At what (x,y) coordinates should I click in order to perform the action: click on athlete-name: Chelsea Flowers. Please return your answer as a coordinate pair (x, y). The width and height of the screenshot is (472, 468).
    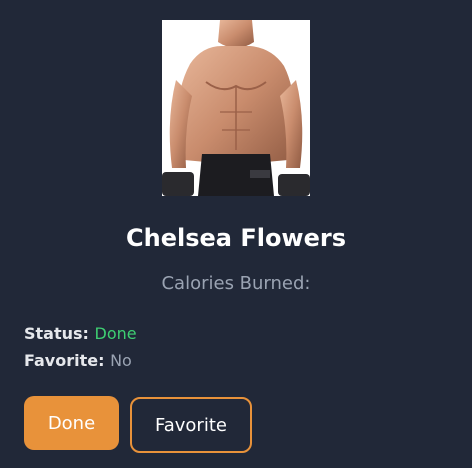
    Looking at the image, I should click on (236, 238).